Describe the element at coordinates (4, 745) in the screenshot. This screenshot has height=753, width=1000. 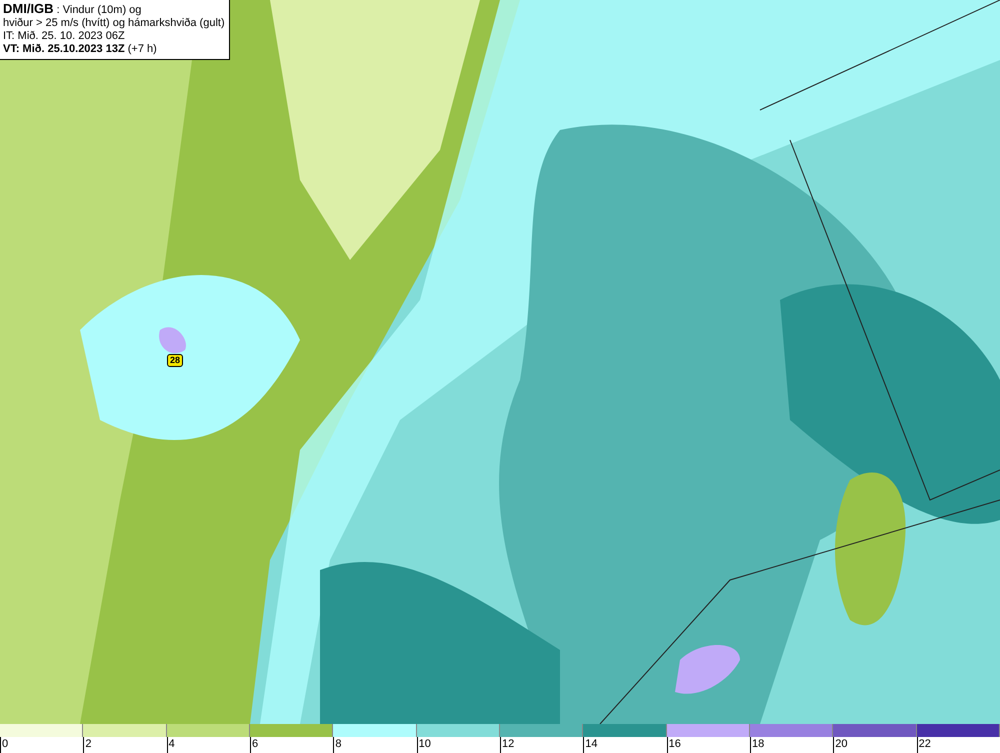
I see `legend-label: 0` at that location.